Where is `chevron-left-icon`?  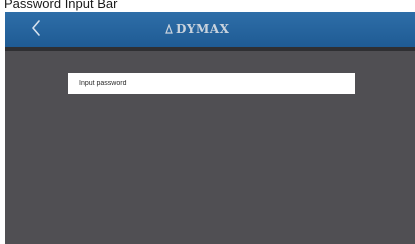
chevron-left-icon is located at coordinates (36, 28).